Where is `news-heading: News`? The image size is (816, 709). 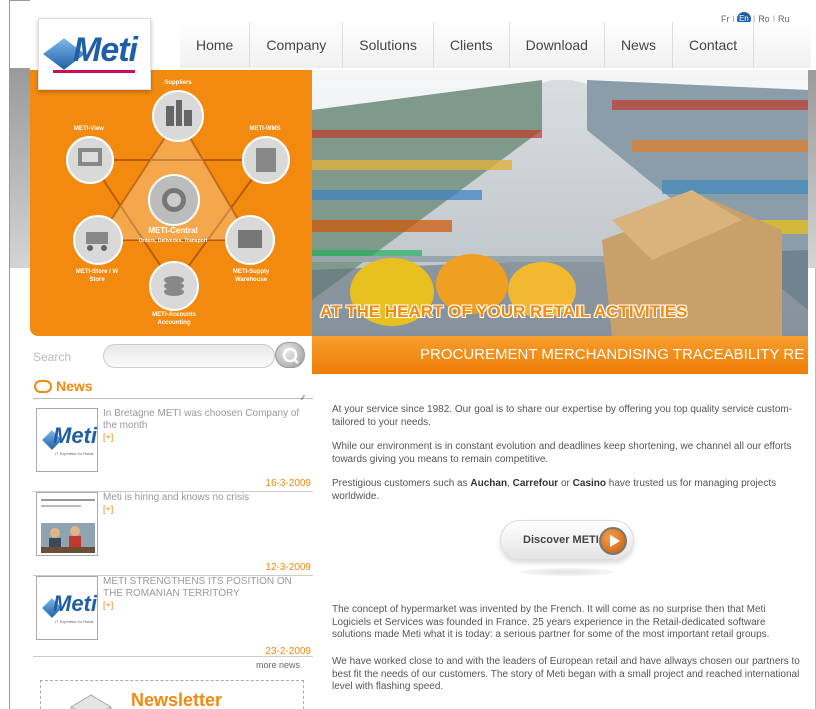 news-heading: News is located at coordinates (63, 386).